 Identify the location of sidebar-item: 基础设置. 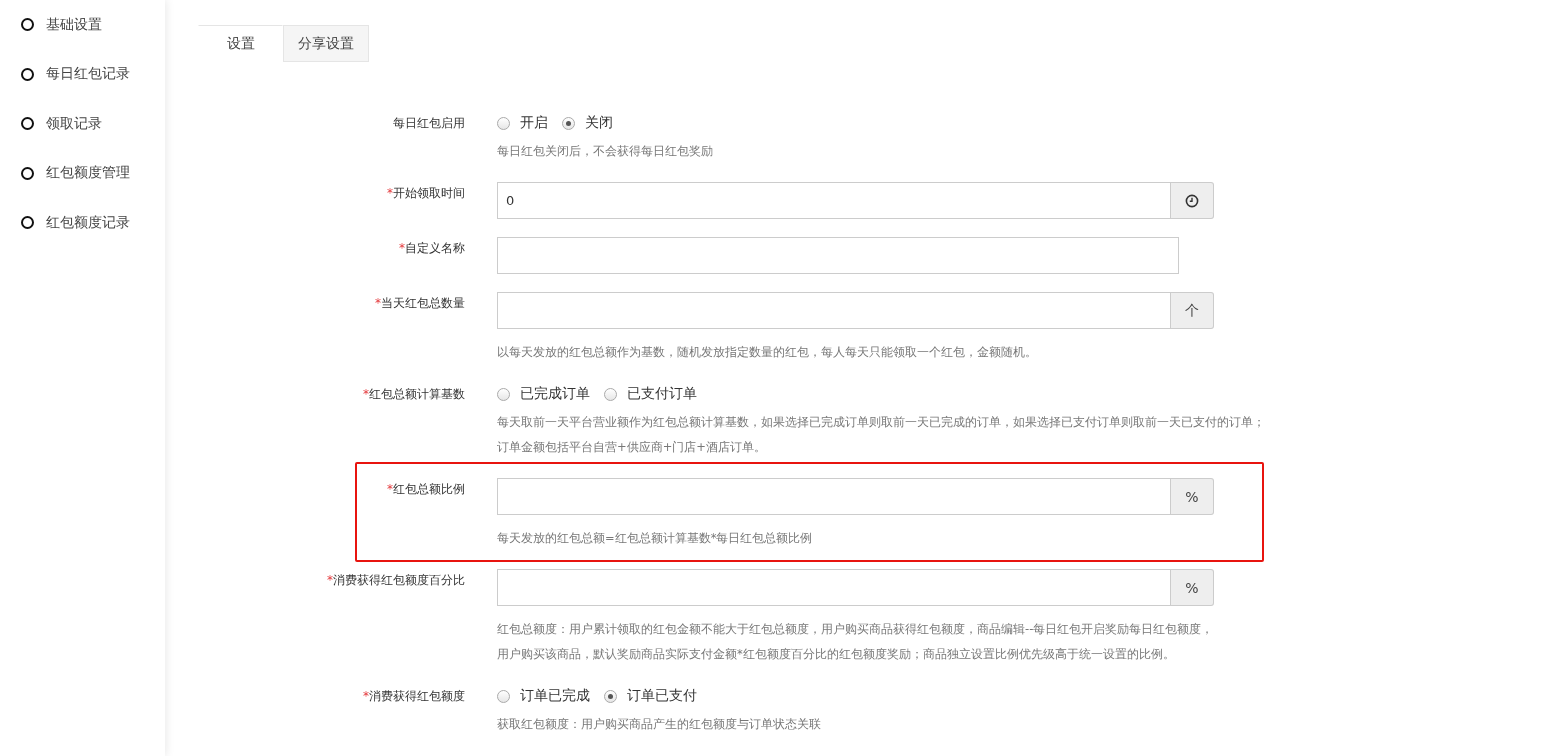
(74, 24).